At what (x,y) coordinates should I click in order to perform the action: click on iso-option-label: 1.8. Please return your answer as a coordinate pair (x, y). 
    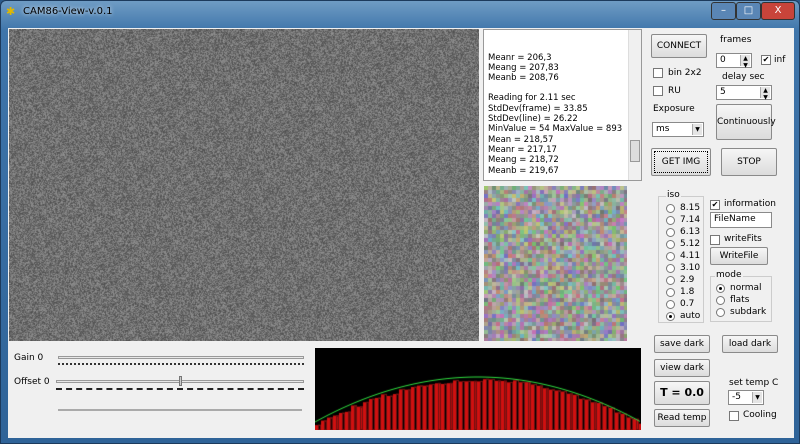
    Looking at the image, I should click on (687, 292).